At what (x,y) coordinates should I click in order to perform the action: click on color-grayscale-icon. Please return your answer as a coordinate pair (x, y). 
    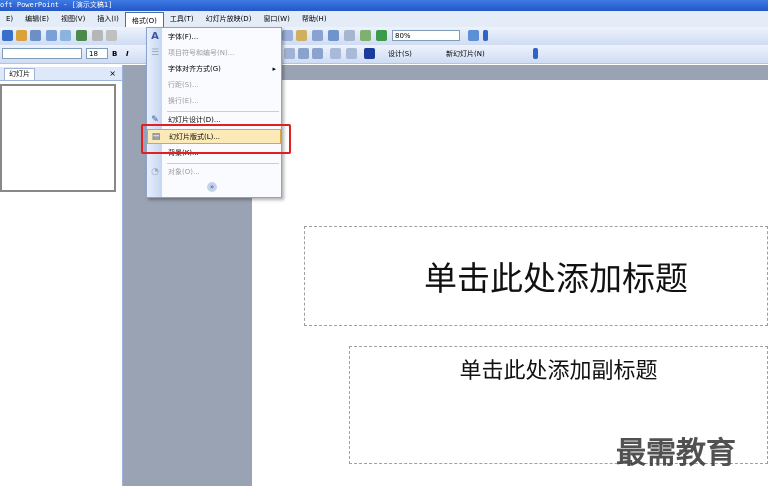
    Looking at the image, I should click on (381, 35).